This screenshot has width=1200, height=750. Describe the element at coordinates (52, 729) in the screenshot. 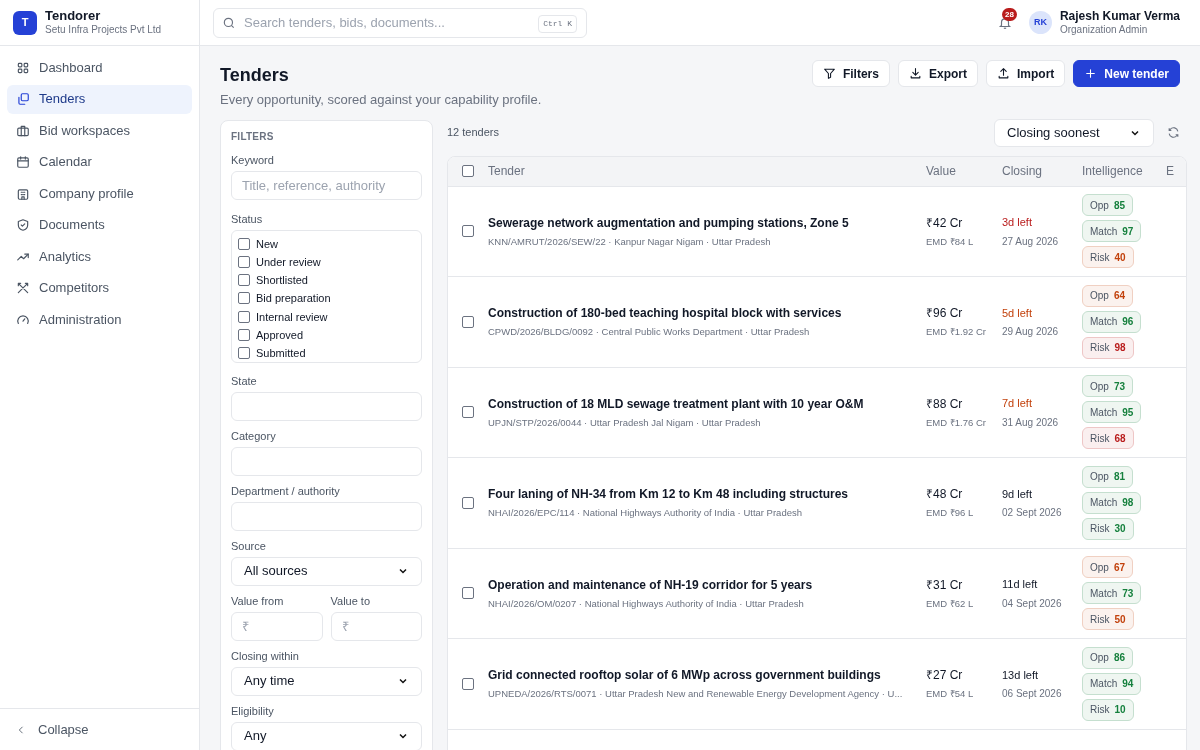

I see `collapse-button: Collapse` at that location.